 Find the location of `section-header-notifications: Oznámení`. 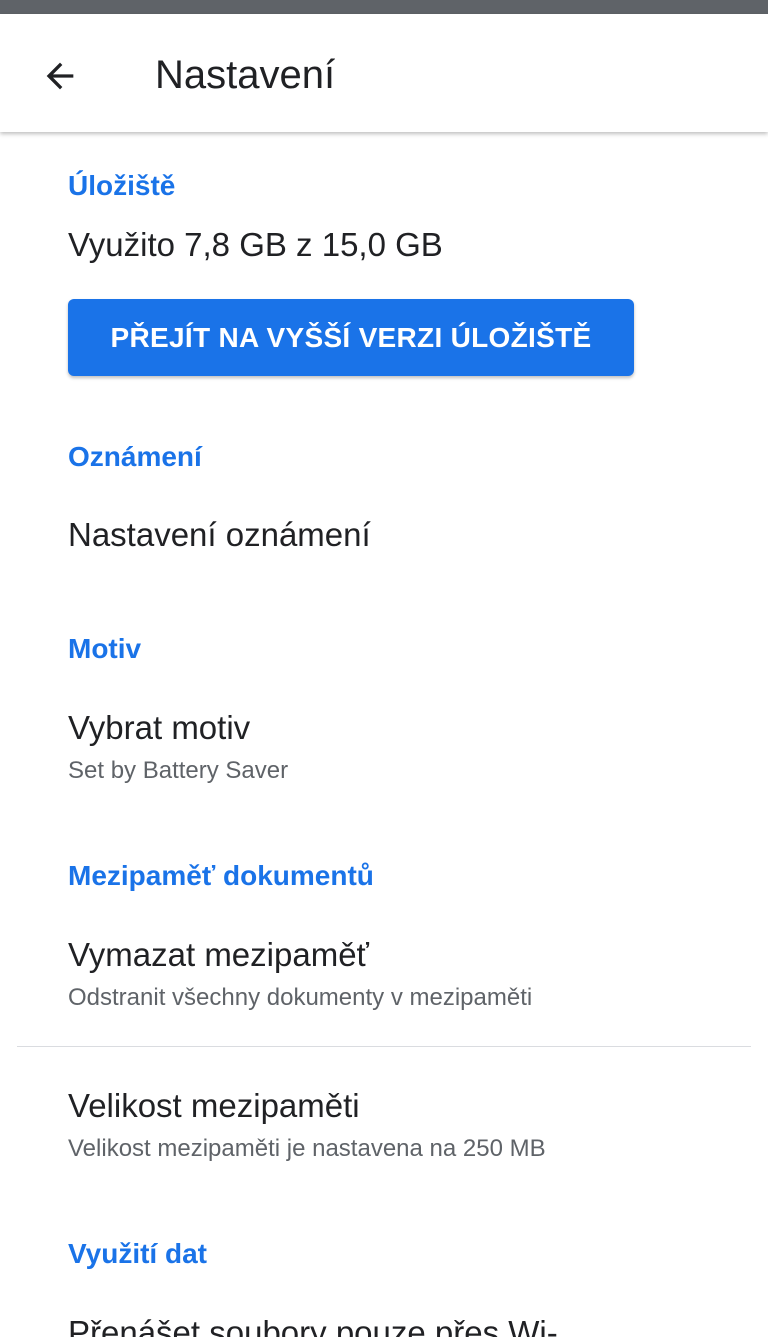

section-header-notifications: Oznámení is located at coordinates (135, 456).